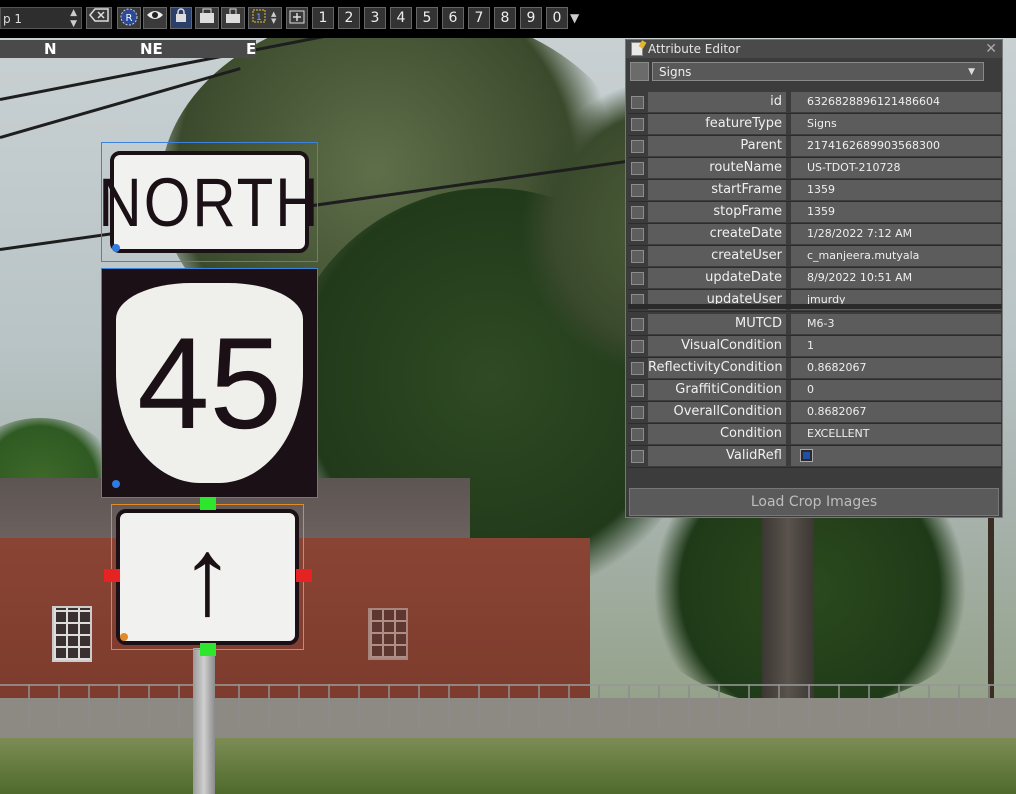 The height and width of the screenshot is (794, 1016). I want to click on attribute-value: 8/9/2022 10:51 AM, so click(896, 278).